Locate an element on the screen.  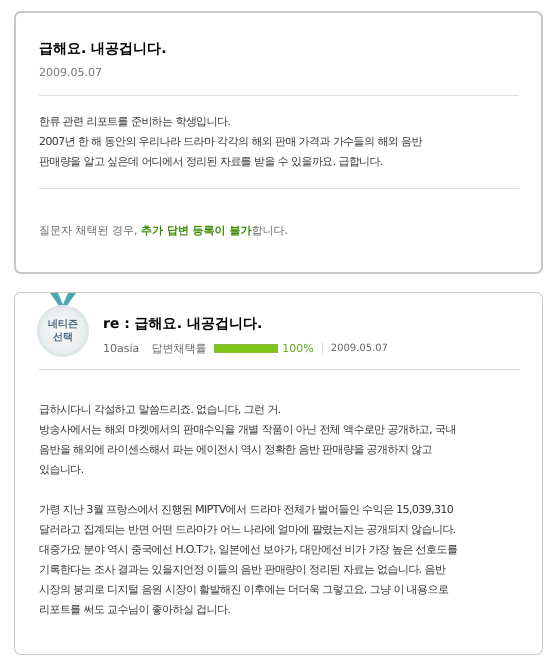
rate-value: 100% is located at coordinates (302, 348).